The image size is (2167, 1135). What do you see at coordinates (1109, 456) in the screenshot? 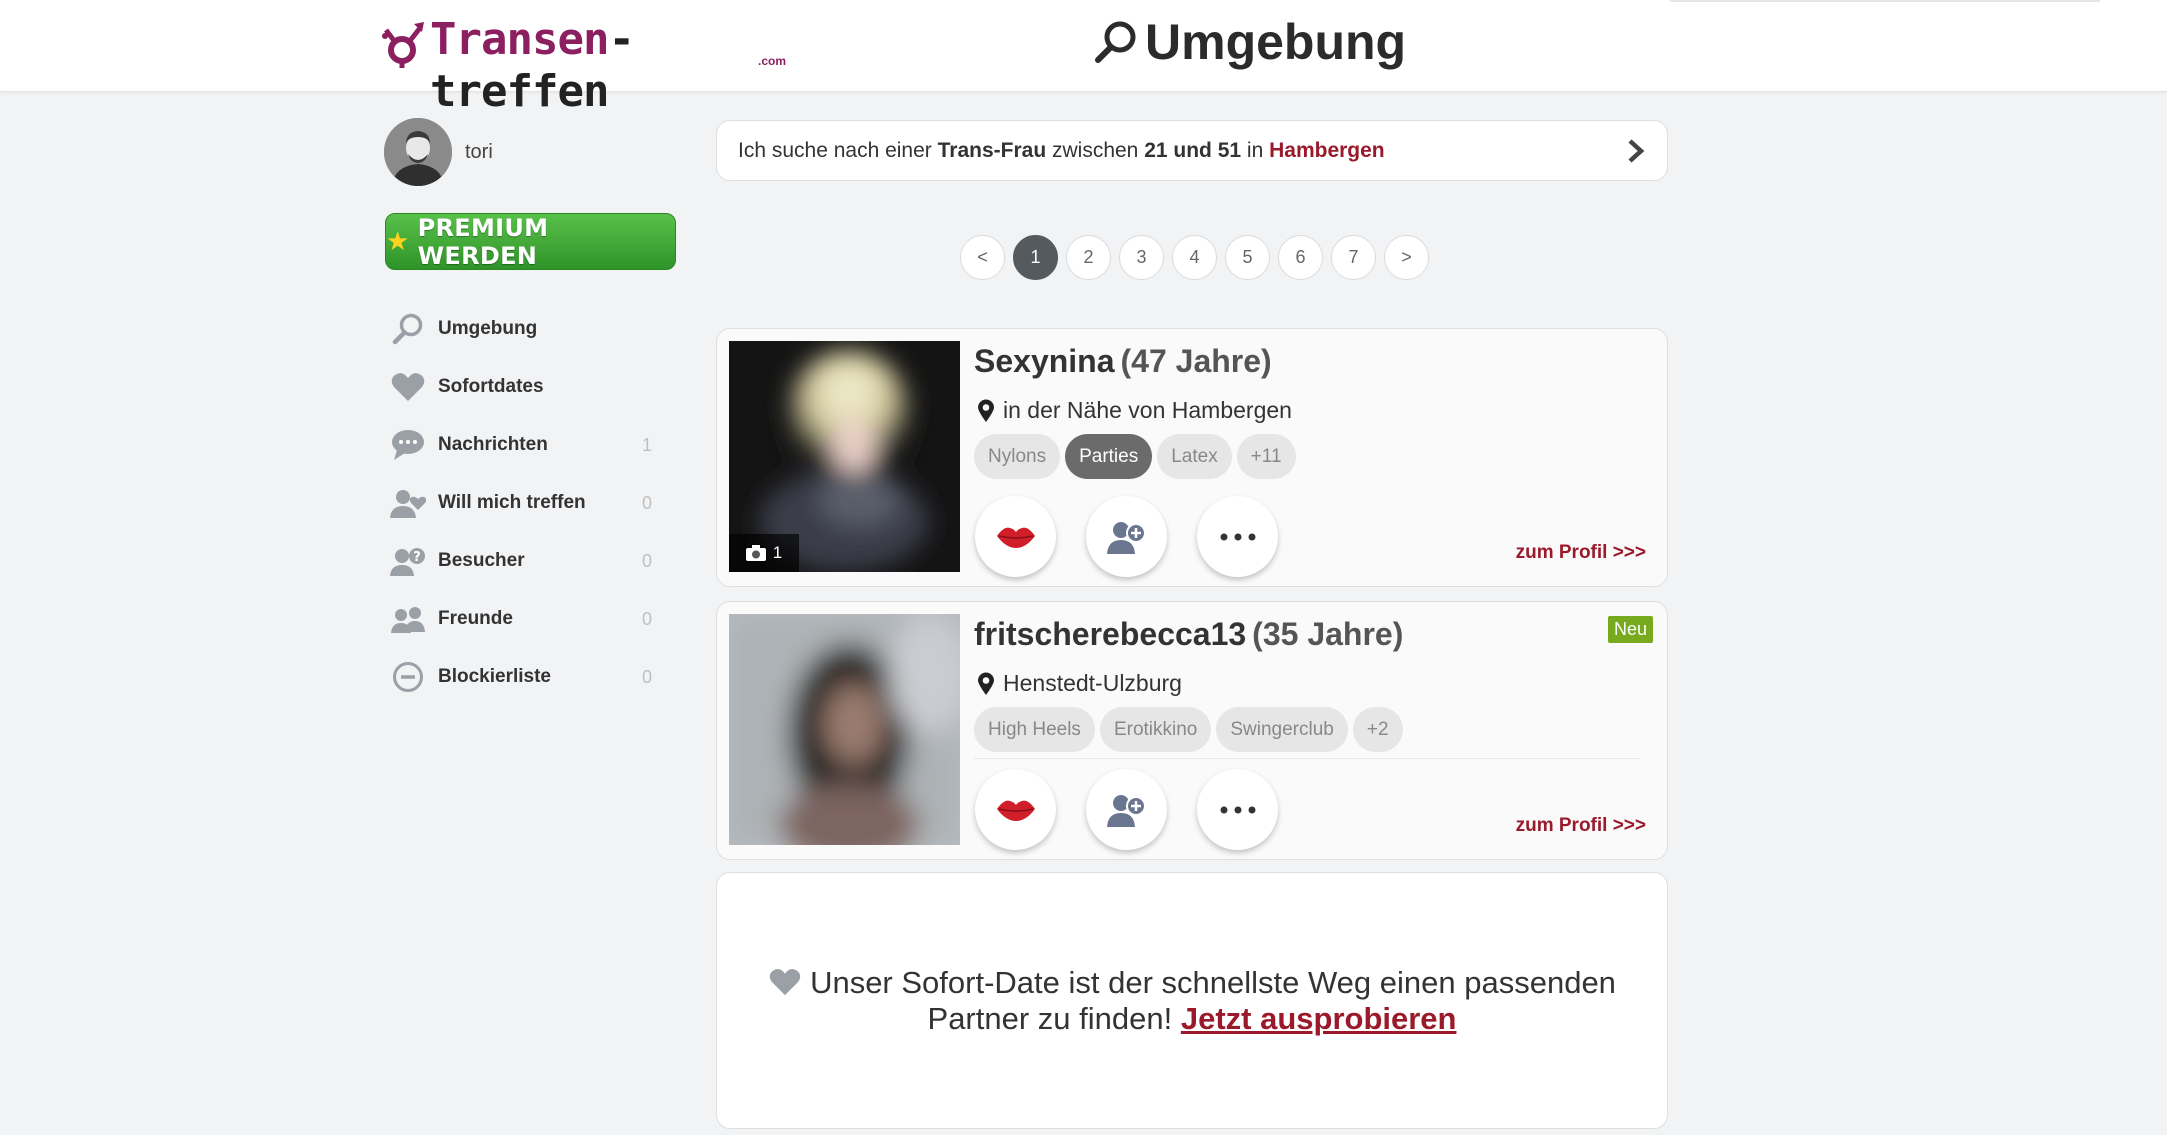
I see `tag: Parties` at bounding box center [1109, 456].